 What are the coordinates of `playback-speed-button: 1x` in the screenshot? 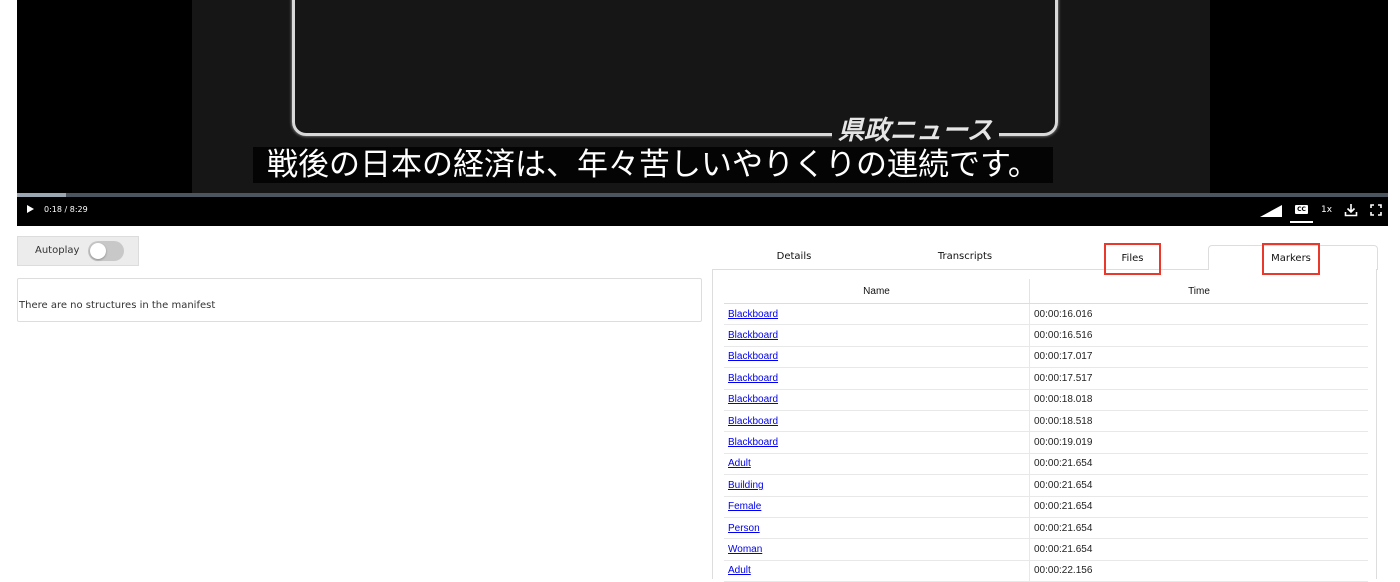 It's located at (1326, 210).